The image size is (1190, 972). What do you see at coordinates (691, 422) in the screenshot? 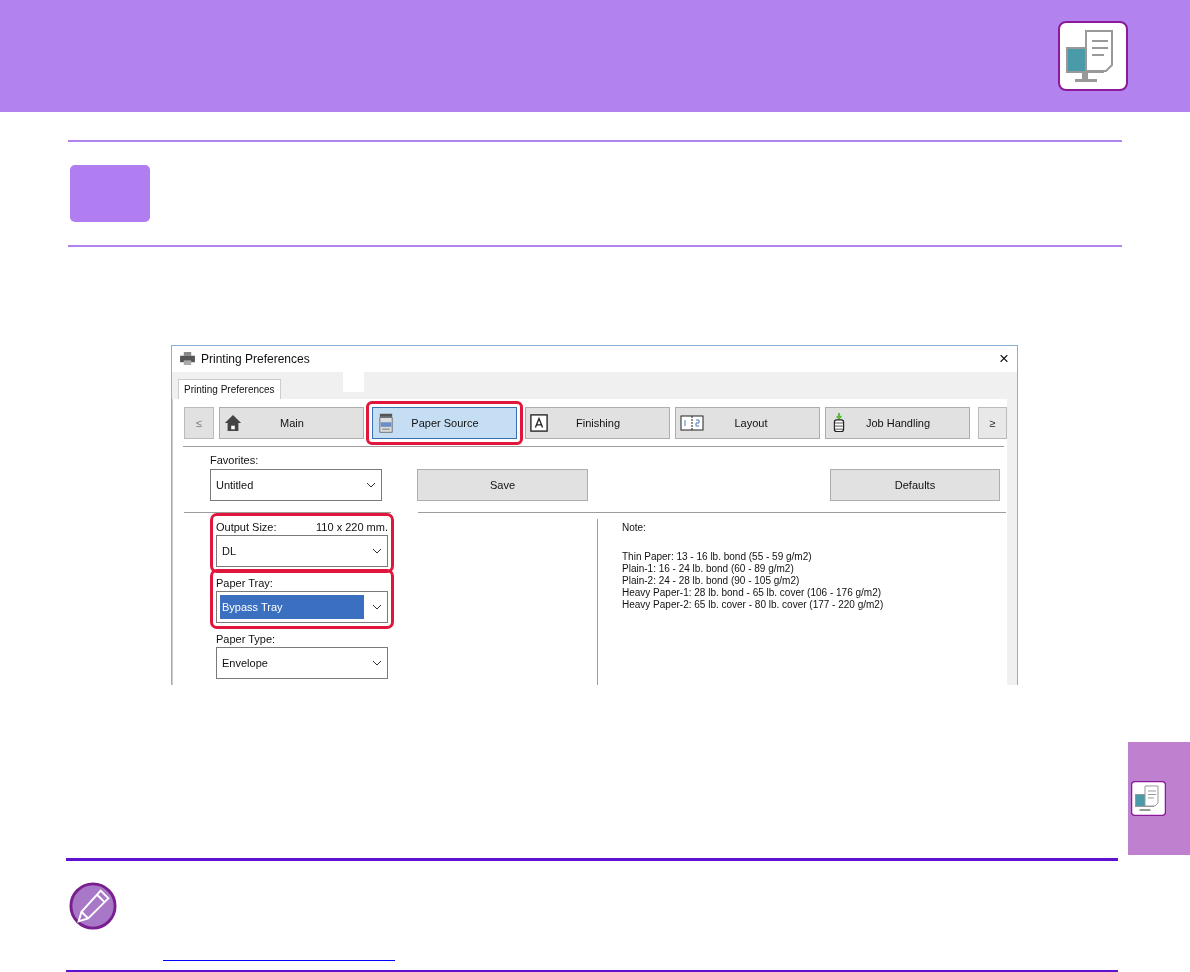
I see `two-page-icon` at bounding box center [691, 422].